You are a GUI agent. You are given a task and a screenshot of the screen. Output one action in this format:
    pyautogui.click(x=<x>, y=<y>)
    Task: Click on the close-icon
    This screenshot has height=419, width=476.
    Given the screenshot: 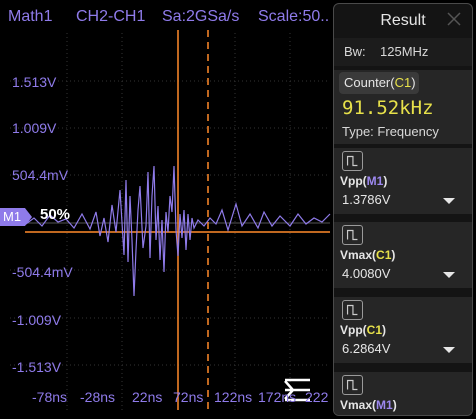 What is the action you would take?
    pyautogui.click(x=454, y=19)
    